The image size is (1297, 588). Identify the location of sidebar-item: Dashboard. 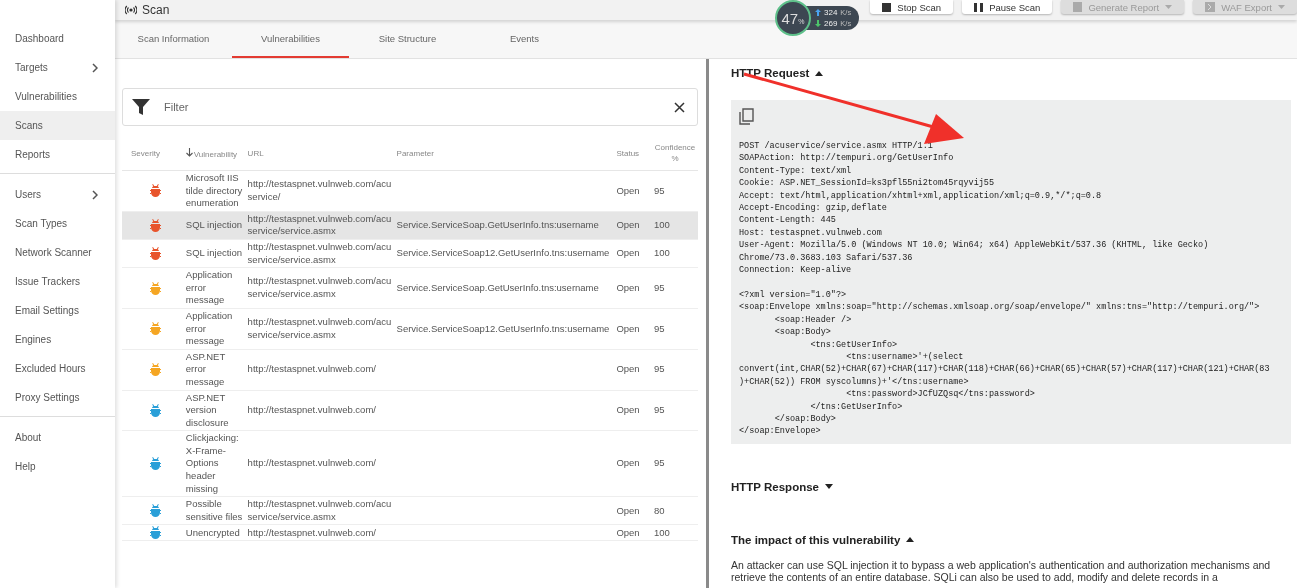
(57, 38).